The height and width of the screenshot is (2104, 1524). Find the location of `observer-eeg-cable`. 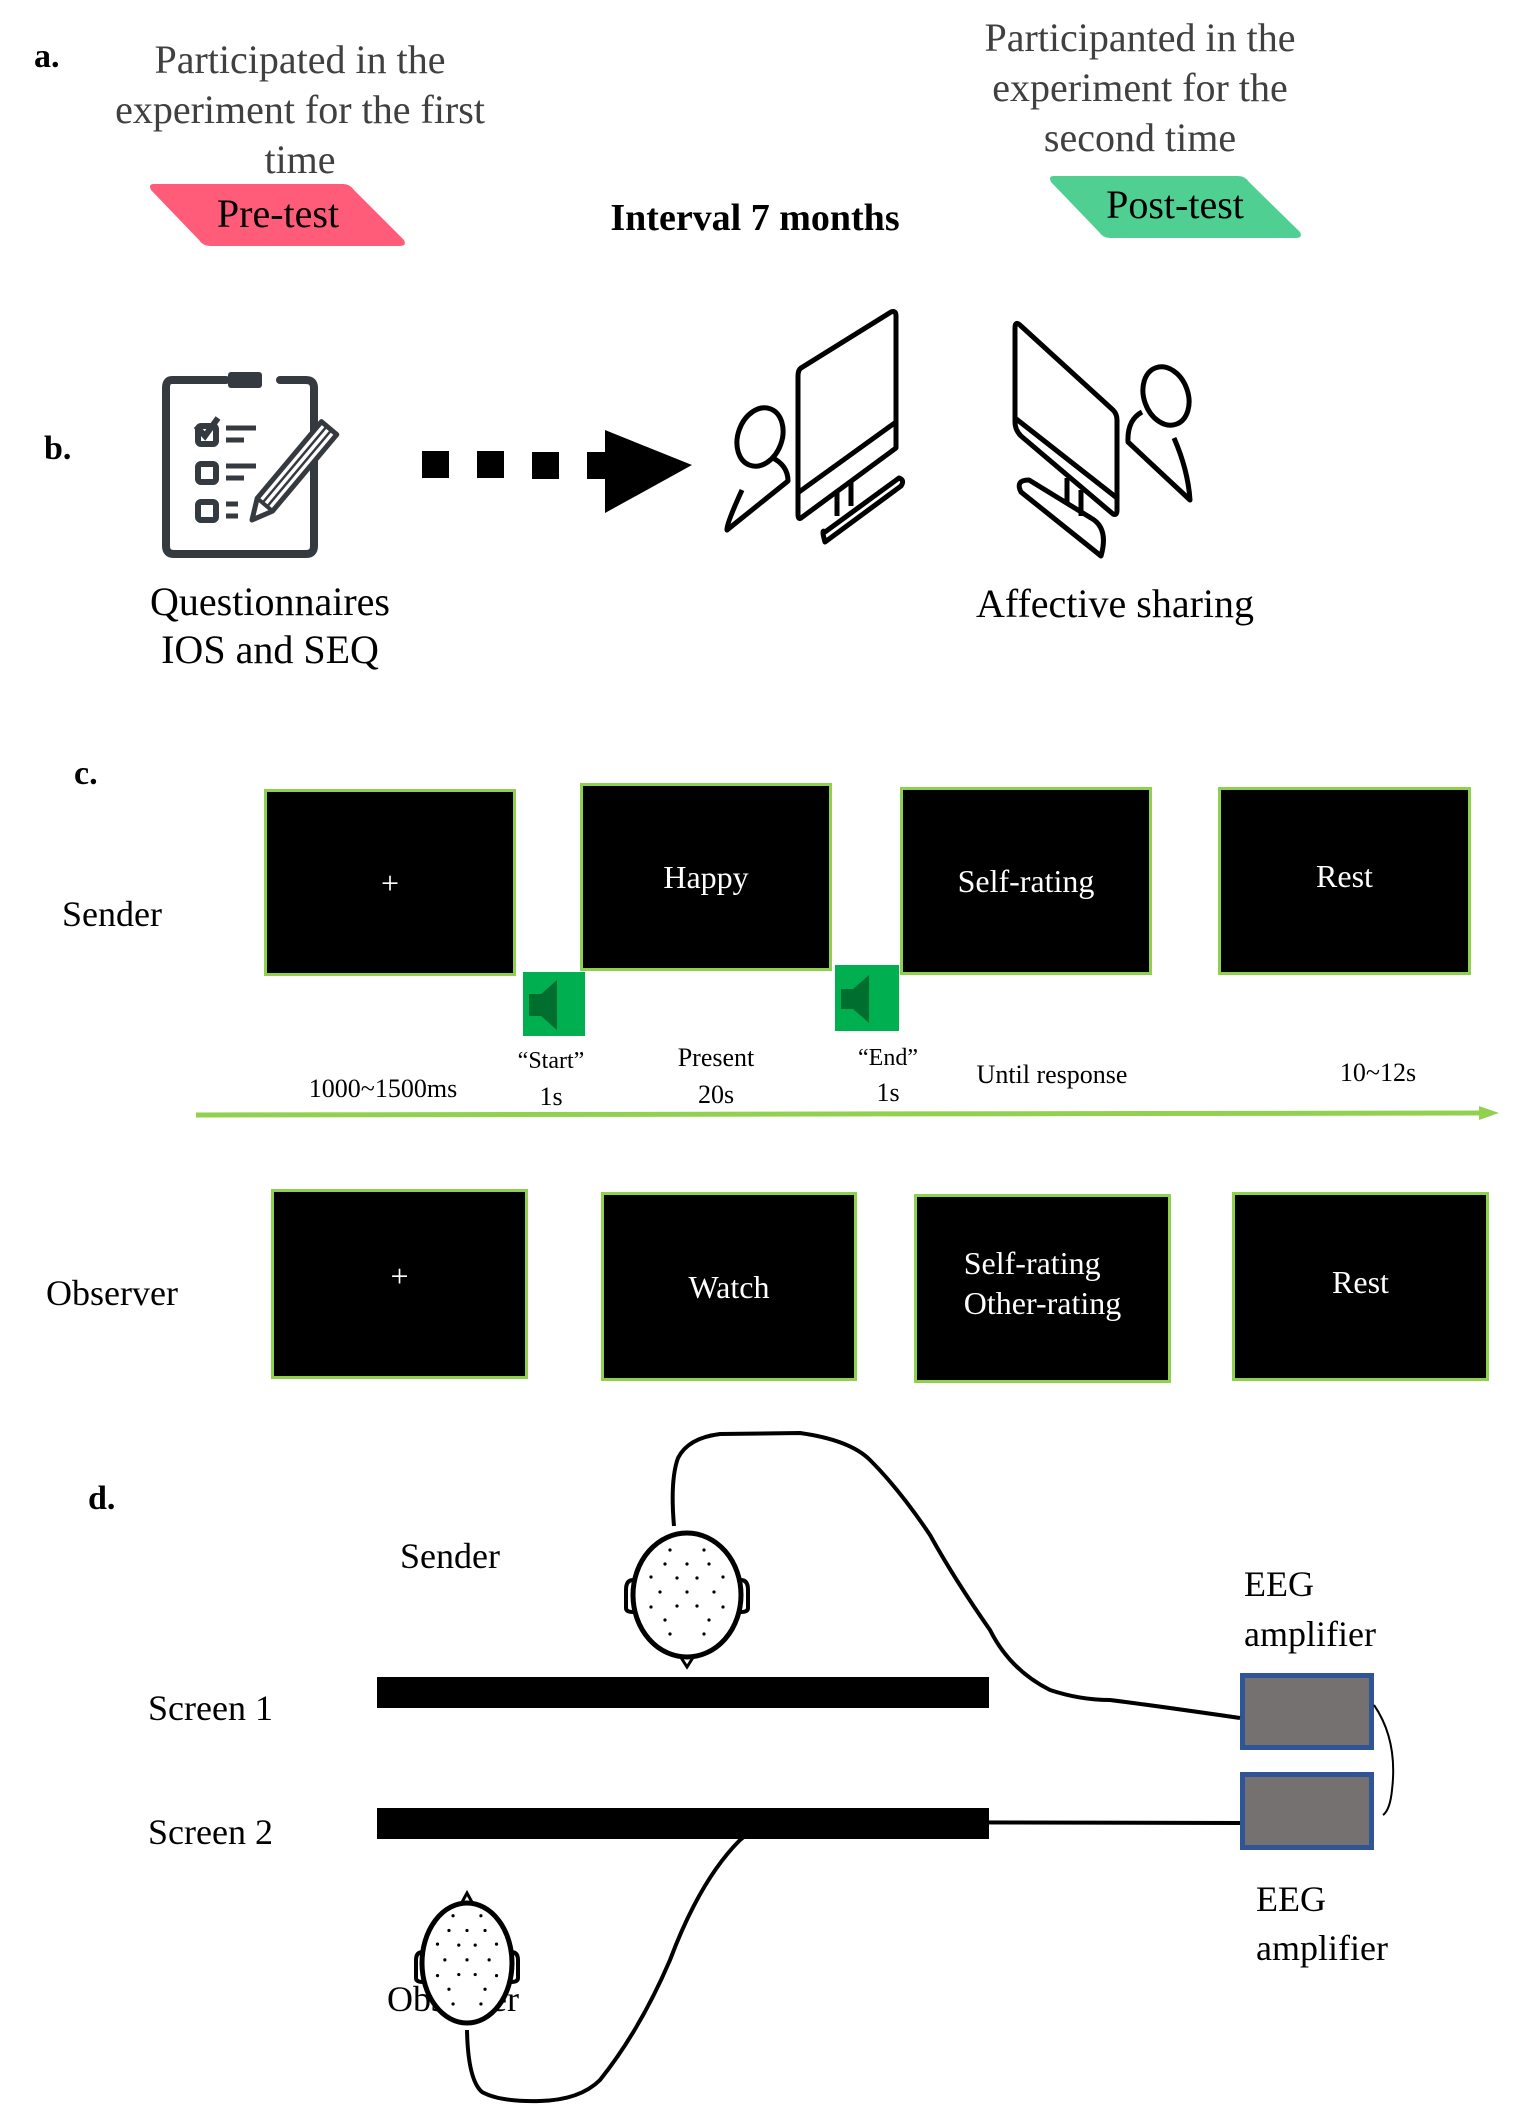

observer-eeg-cable is located at coordinates (853, 1961).